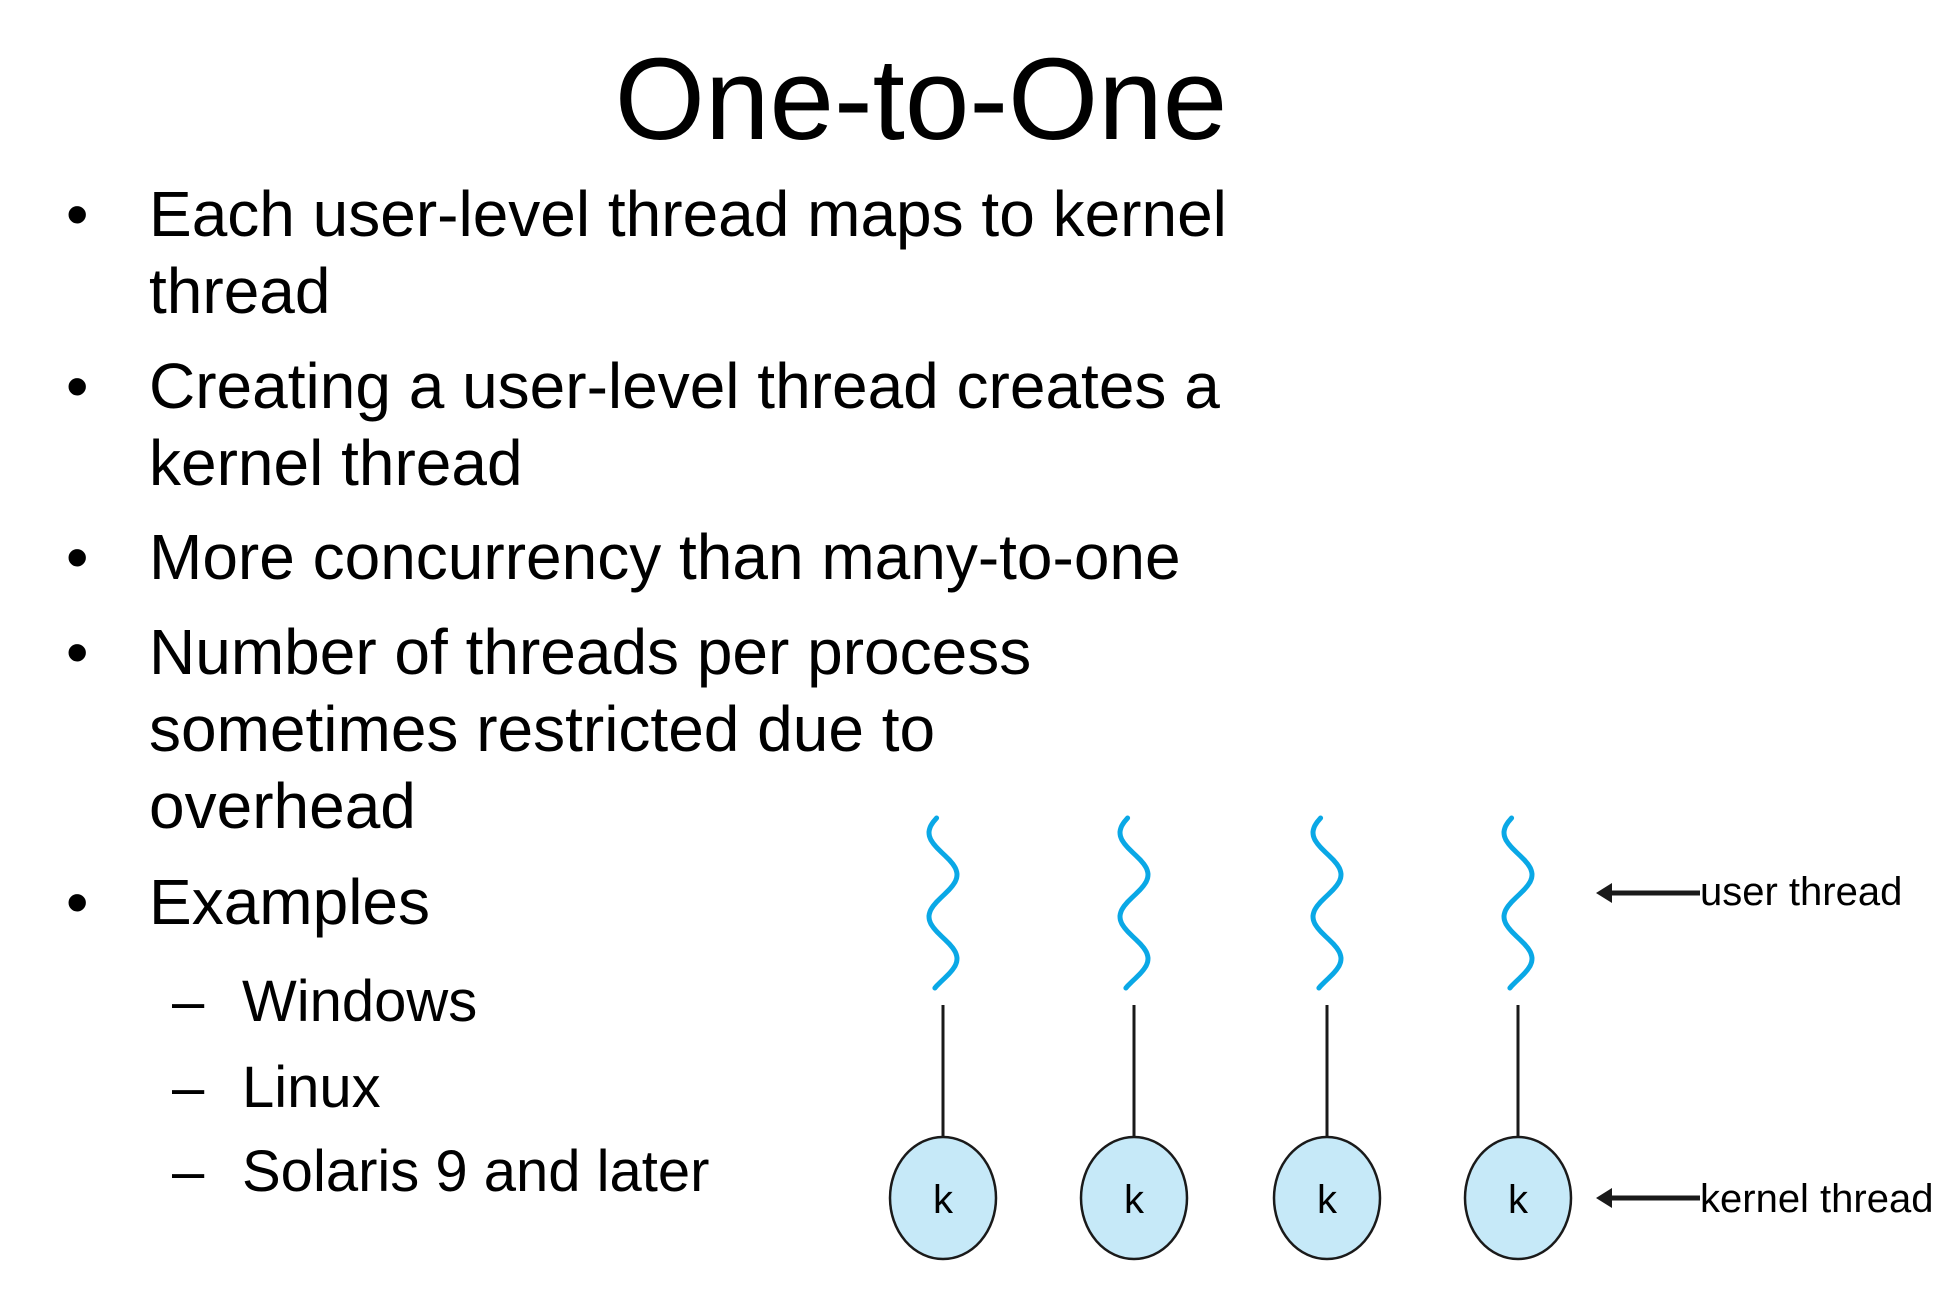 This screenshot has height=1291, width=1936. Describe the element at coordinates (1801, 892) in the screenshot. I see `user-thread-label: user thread` at that location.